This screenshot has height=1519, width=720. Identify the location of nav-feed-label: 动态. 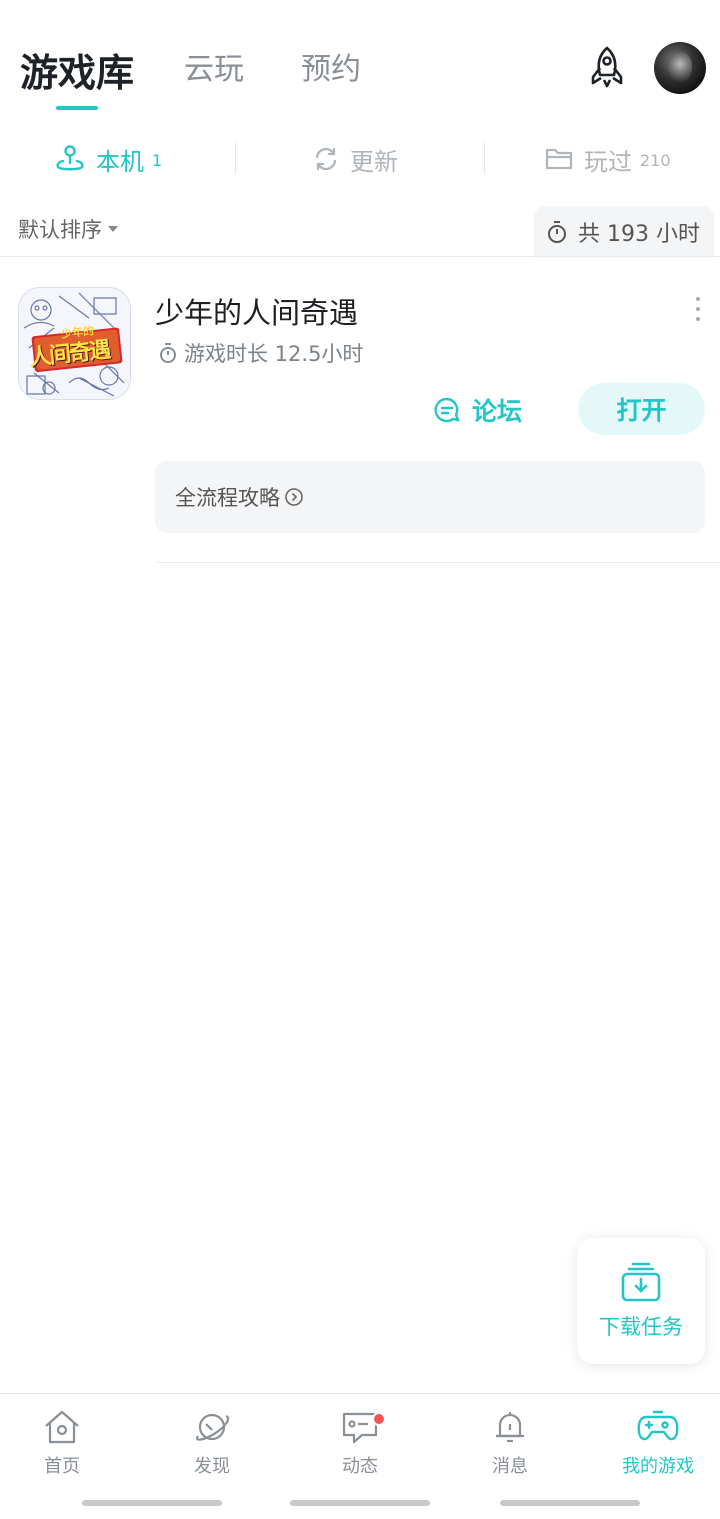
(360, 1466).